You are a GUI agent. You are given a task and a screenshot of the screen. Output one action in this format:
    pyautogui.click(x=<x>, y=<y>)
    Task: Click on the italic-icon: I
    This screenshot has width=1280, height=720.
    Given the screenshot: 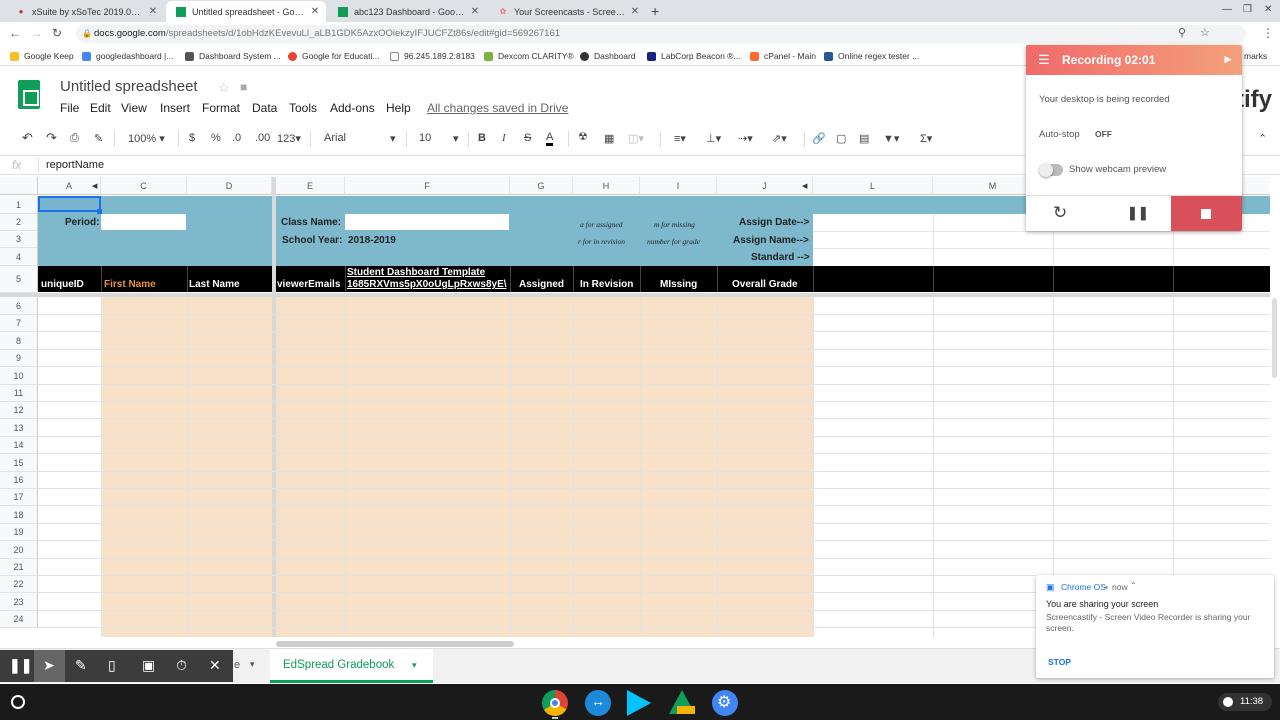 What is the action you would take?
    pyautogui.click(x=504, y=138)
    